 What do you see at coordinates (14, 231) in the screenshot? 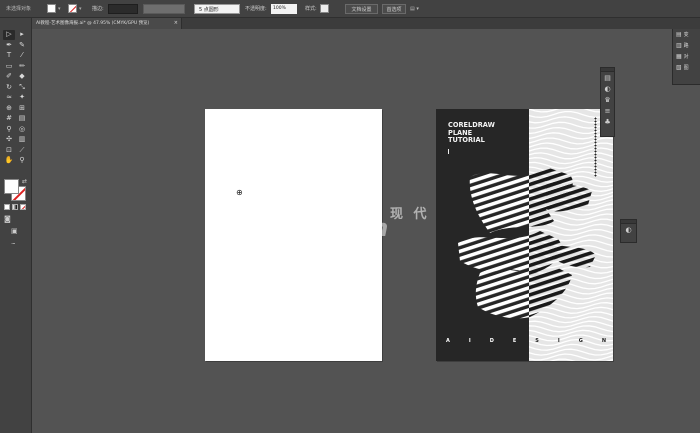
I see `screen-mode-icon: ▣` at bounding box center [14, 231].